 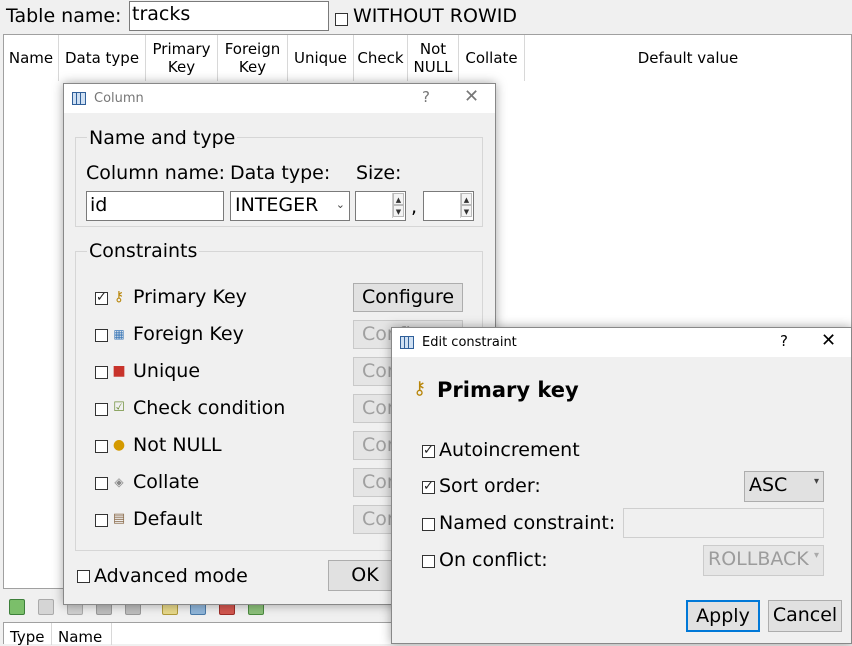 What do you see at coordinates (101, 335) in the screenshot?
I see `foreign-key-checkbox` at bounding box center [101, 335].